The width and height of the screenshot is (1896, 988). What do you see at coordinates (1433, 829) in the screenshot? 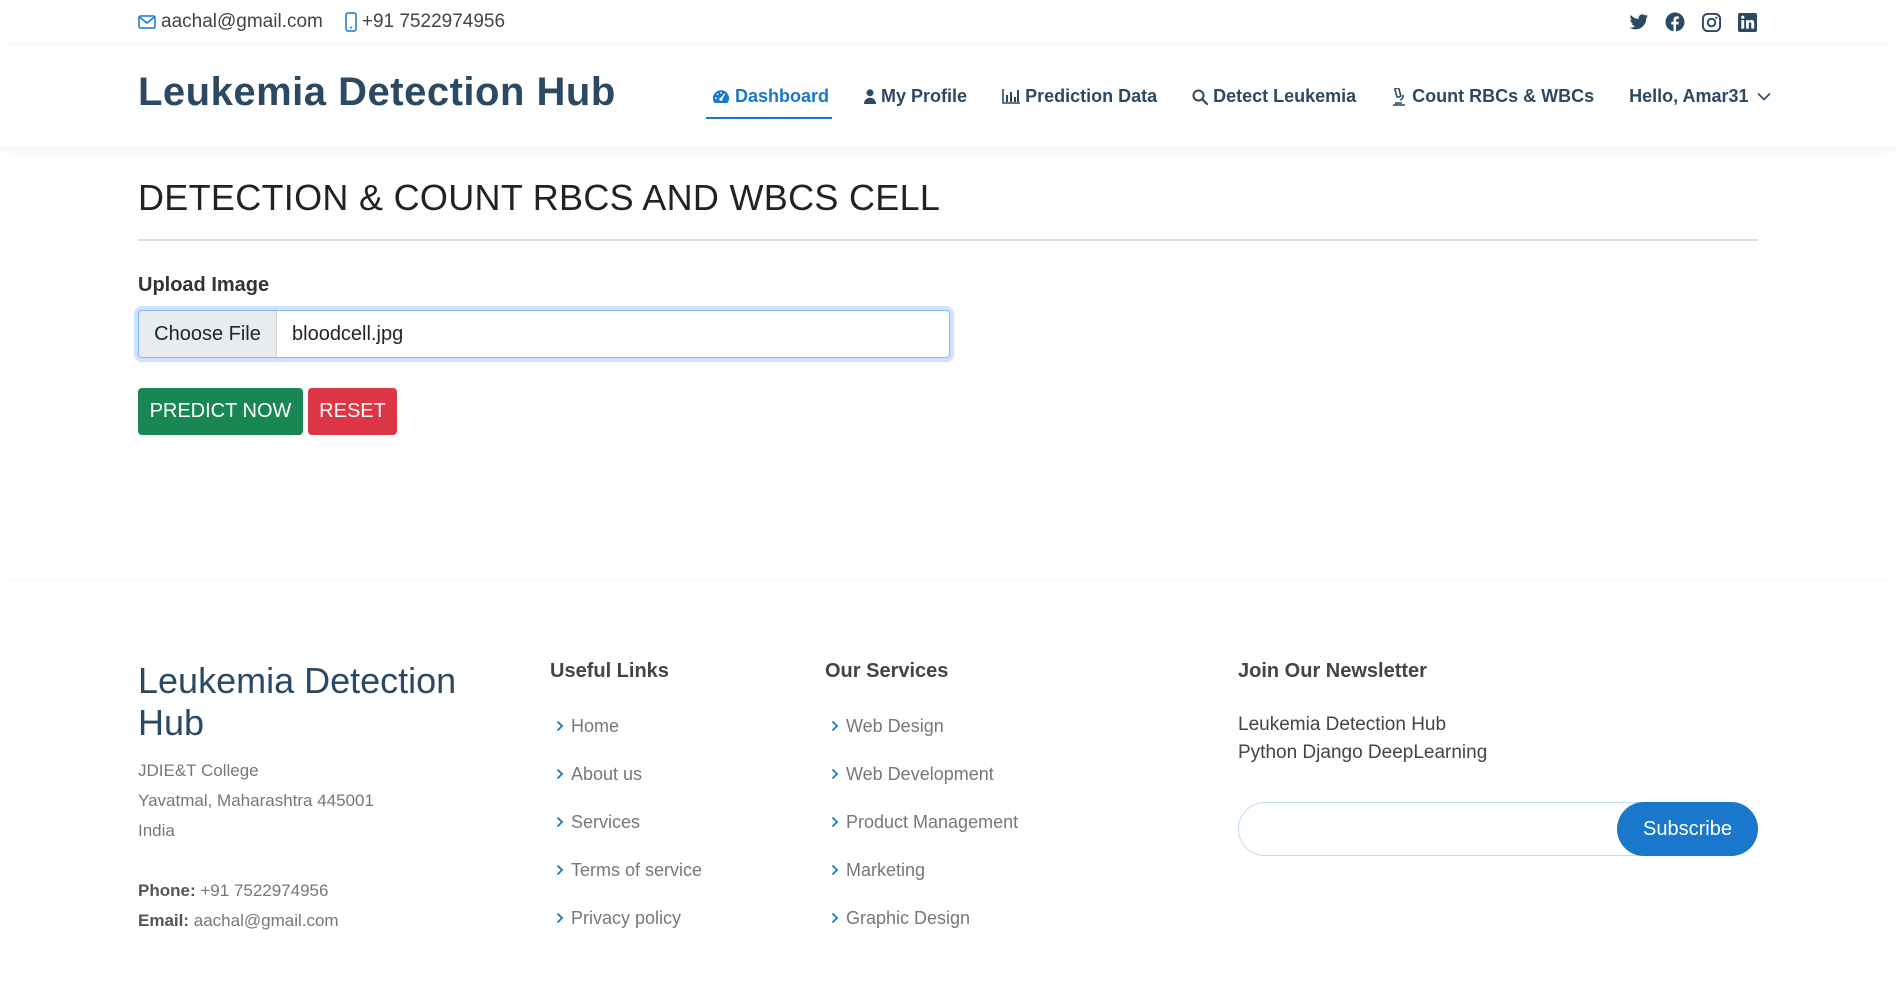
I see `newsletter-email-input` at bounding box center [1433, 829].